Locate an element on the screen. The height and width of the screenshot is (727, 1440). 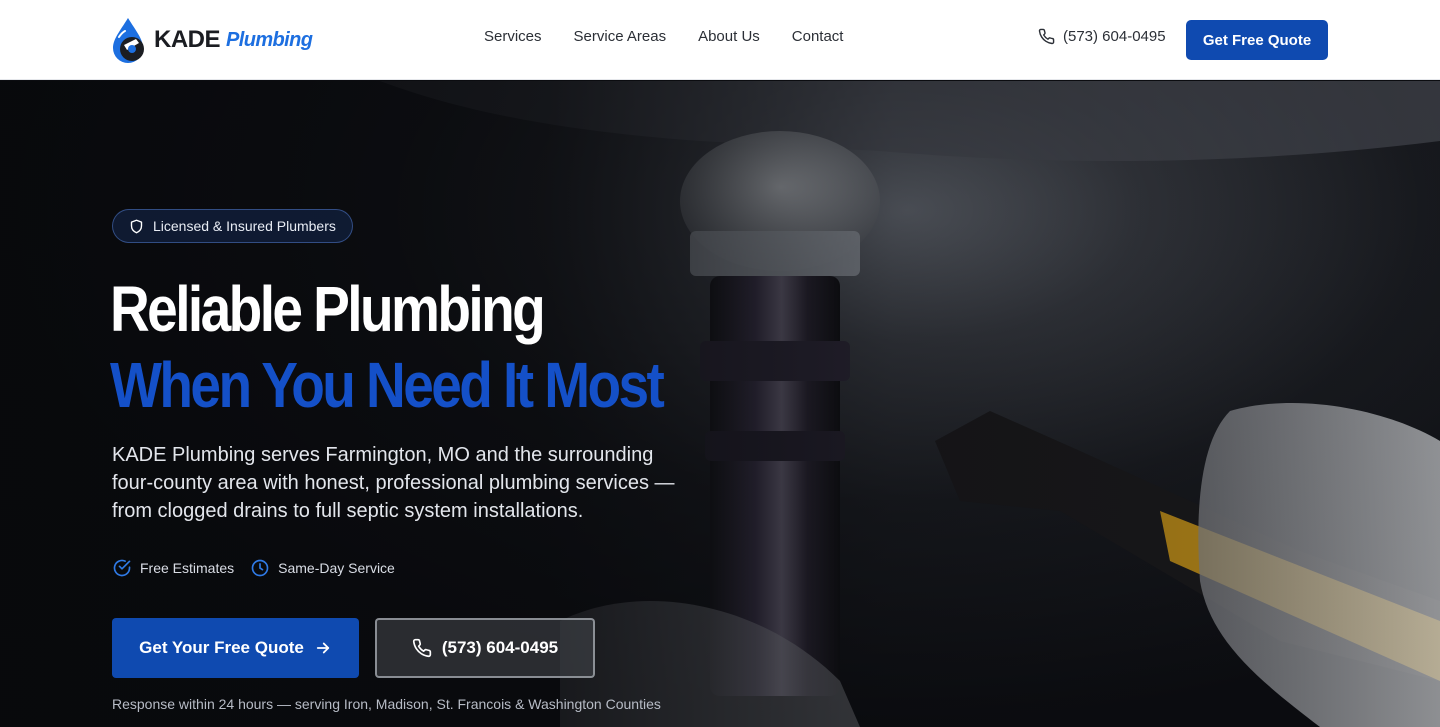
shield-icon is located at coordinates (136, 226).